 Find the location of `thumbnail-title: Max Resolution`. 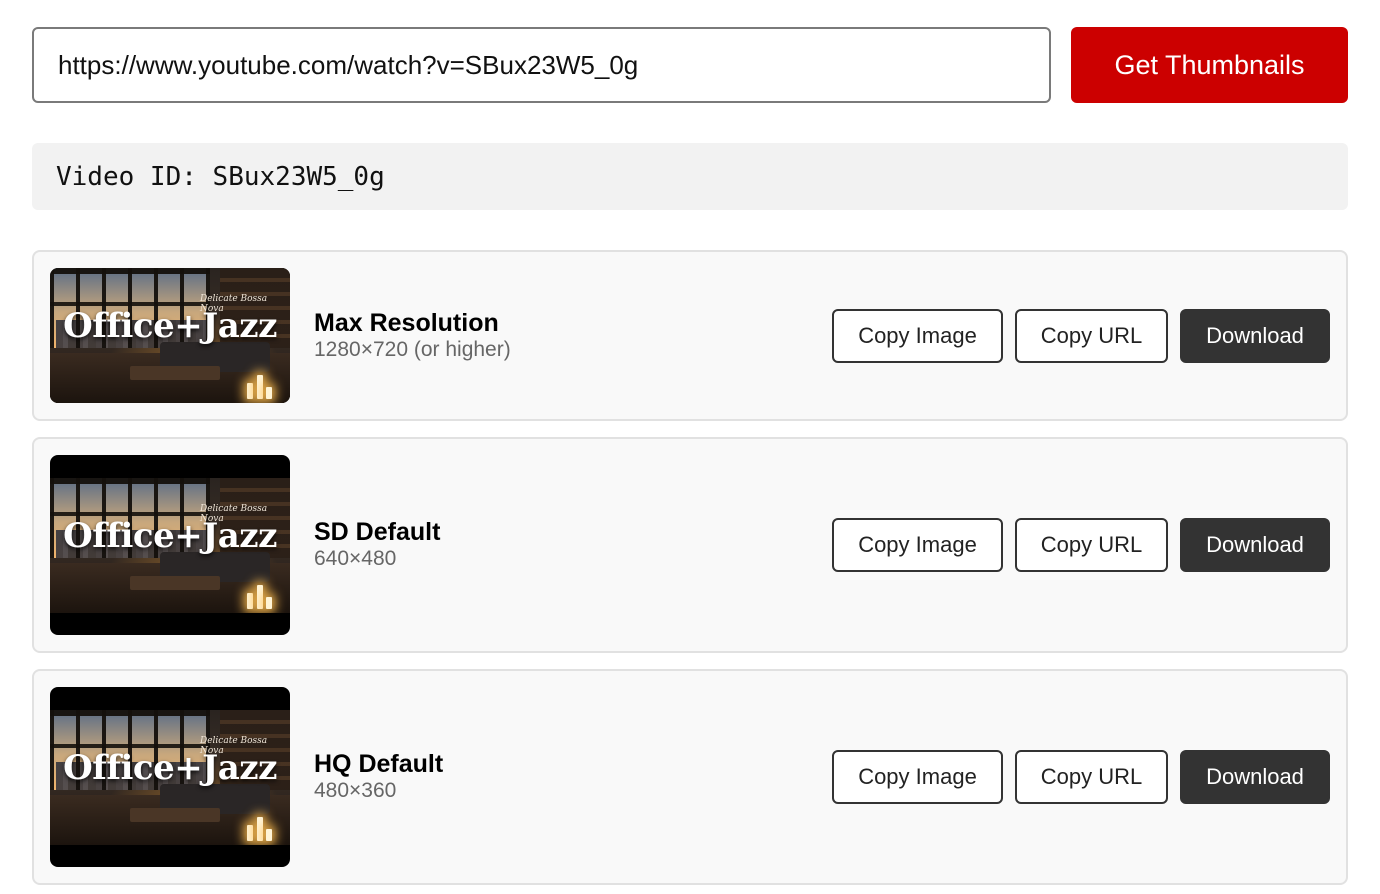

thumbnail-title: Max Resolution is located at coordinates (406, 322).